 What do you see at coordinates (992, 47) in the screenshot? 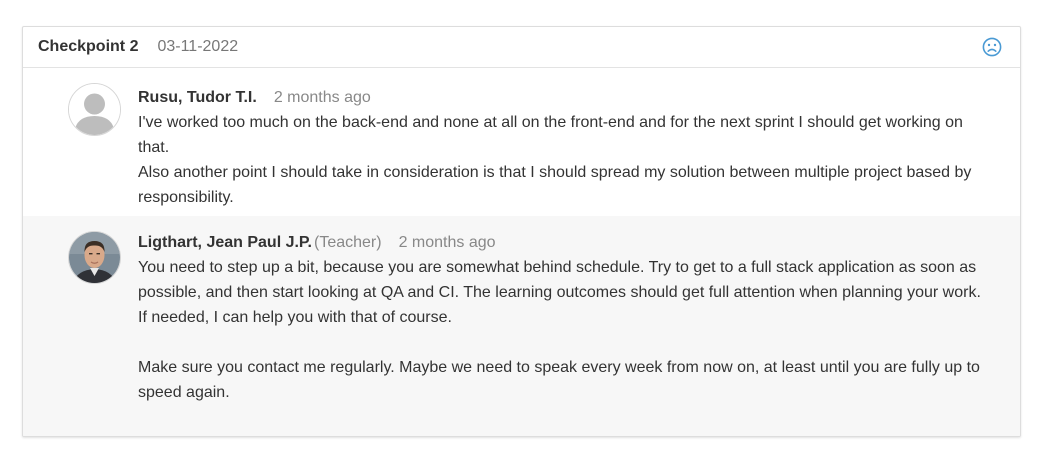
I see `sad-face-icon` at bounding box center [992, 47].